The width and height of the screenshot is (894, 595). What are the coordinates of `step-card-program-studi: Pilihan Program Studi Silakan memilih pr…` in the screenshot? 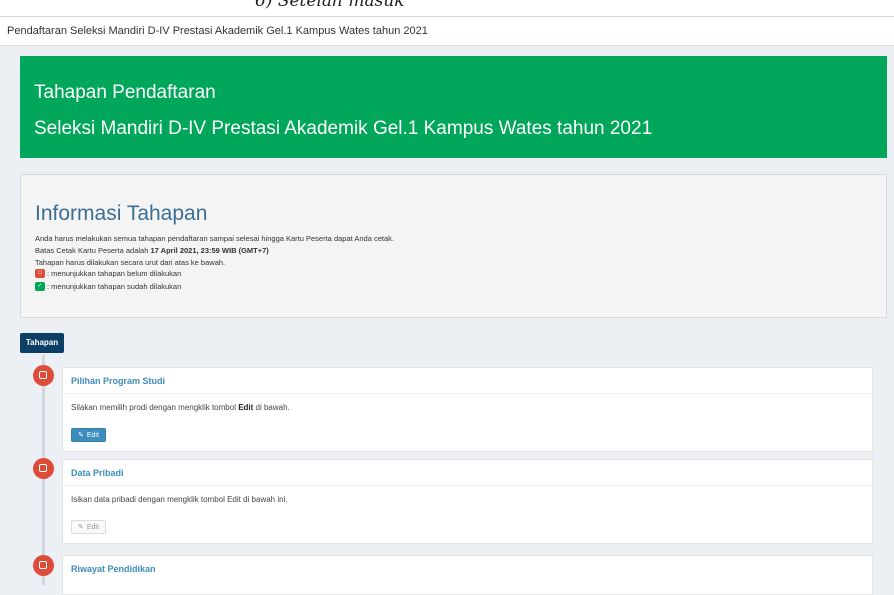 It's located at (467, 409).